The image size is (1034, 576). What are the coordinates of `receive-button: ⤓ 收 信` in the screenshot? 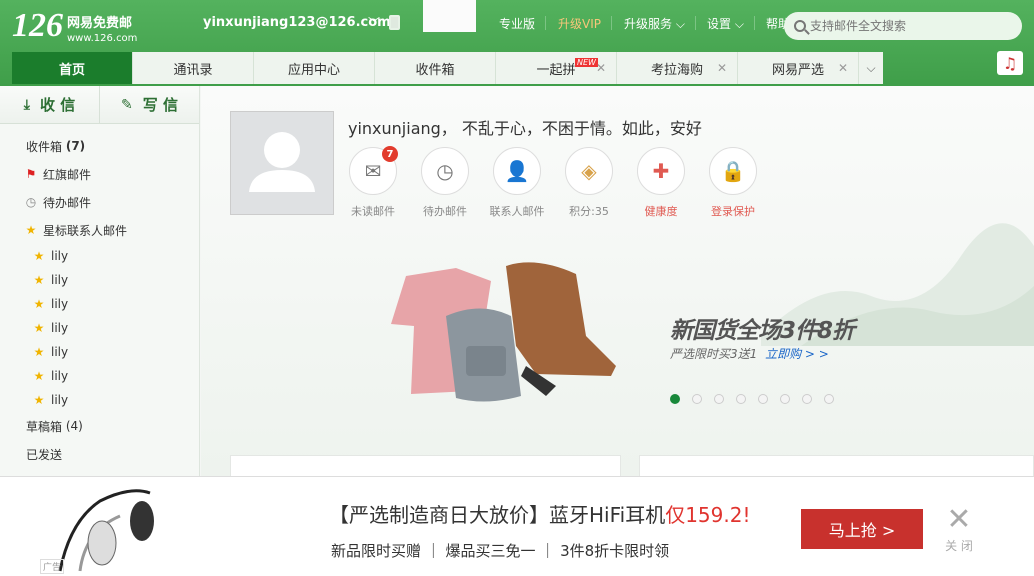 It's located at (50, 104).